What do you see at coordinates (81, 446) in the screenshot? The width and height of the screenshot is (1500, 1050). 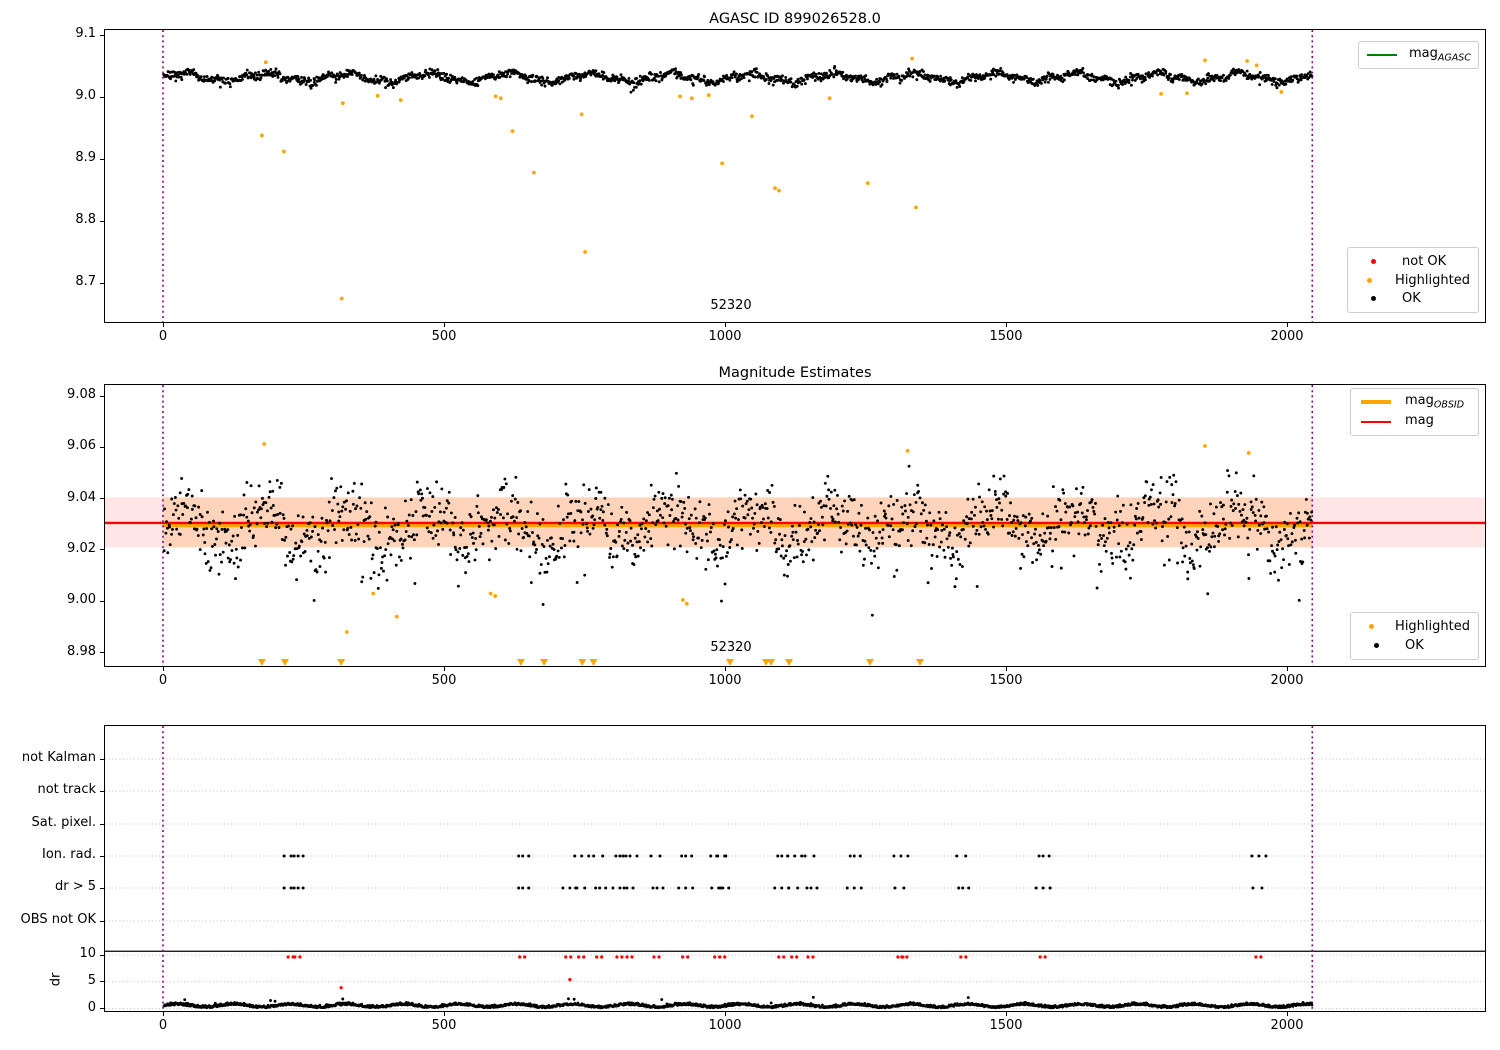 I see `y-tick-label: 9.06` at bounding box center [81, 446].